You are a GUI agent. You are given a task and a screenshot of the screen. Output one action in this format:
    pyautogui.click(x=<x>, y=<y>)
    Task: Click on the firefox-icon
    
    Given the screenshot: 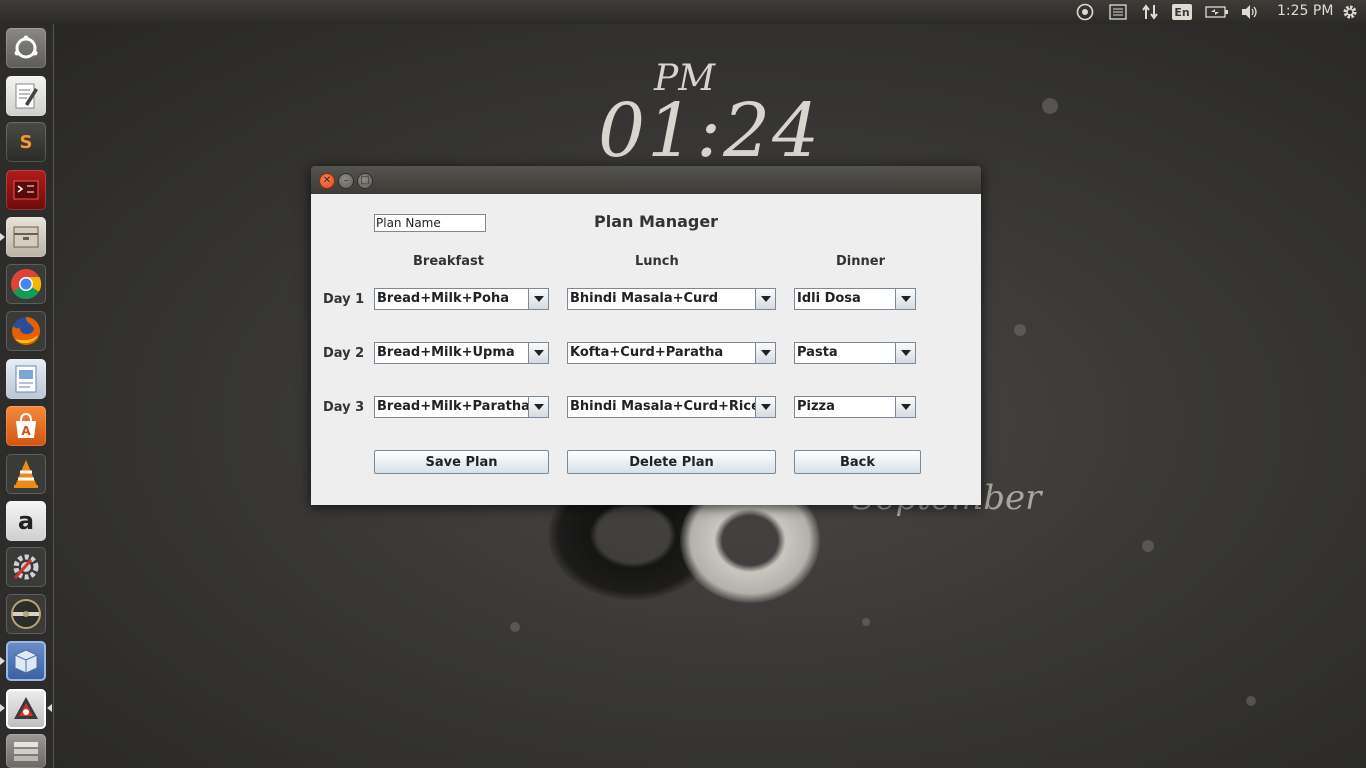 What is the action you would take?
    pyautogui.click(x=26, y=331)
    